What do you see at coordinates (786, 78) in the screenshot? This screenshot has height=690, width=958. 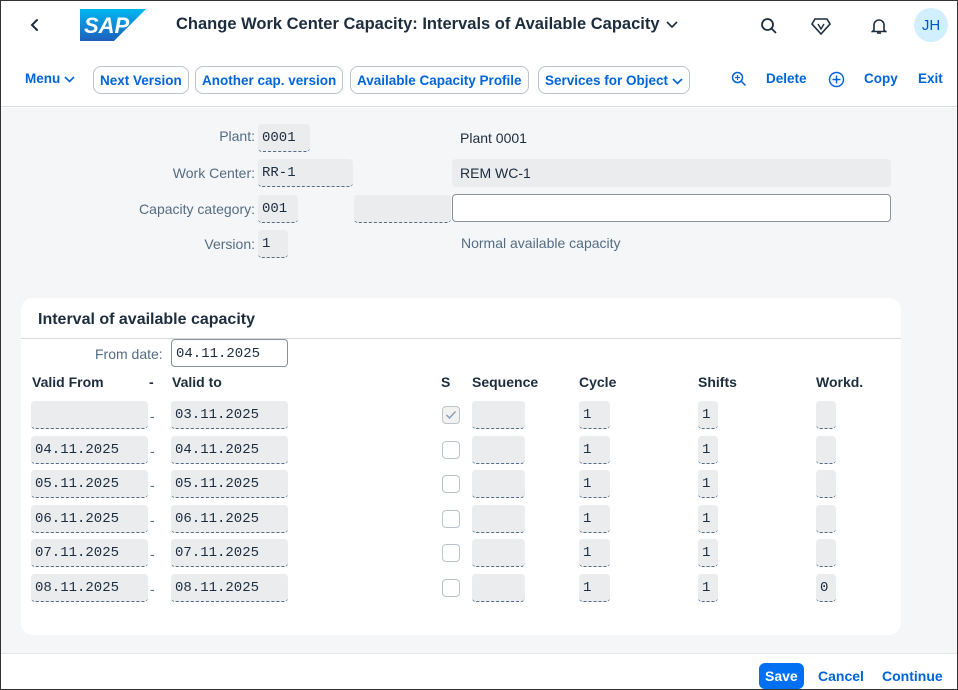 I see `delete-button: Delete` at bounding box center [786, 78].